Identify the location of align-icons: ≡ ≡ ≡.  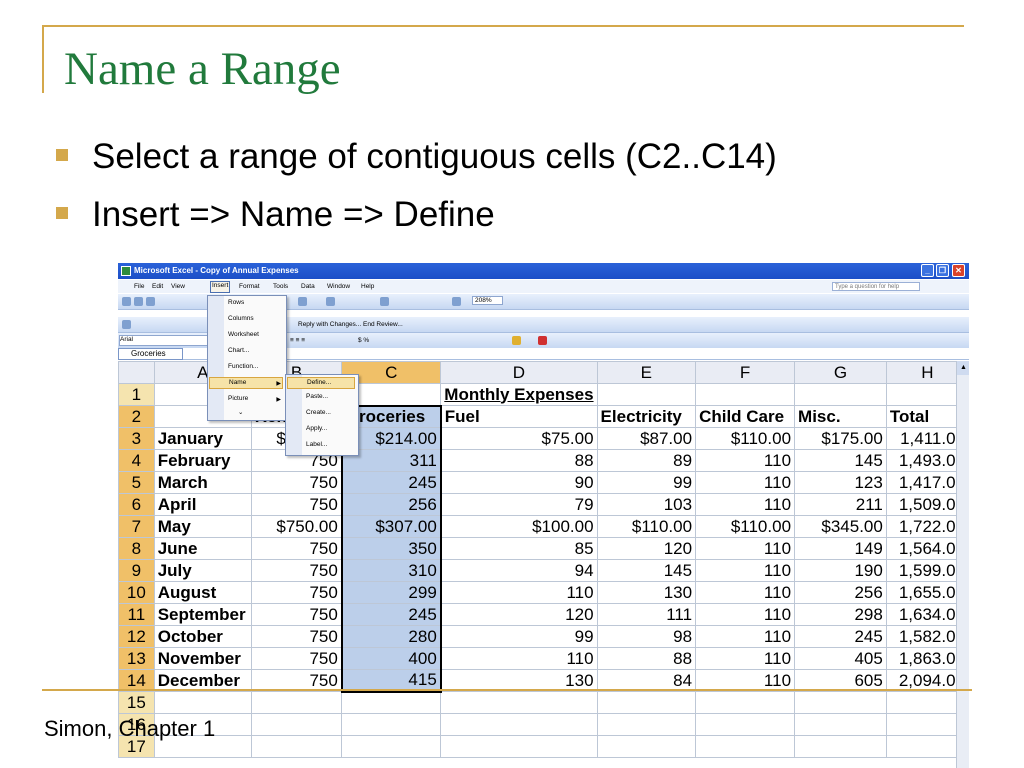
(297, 340).